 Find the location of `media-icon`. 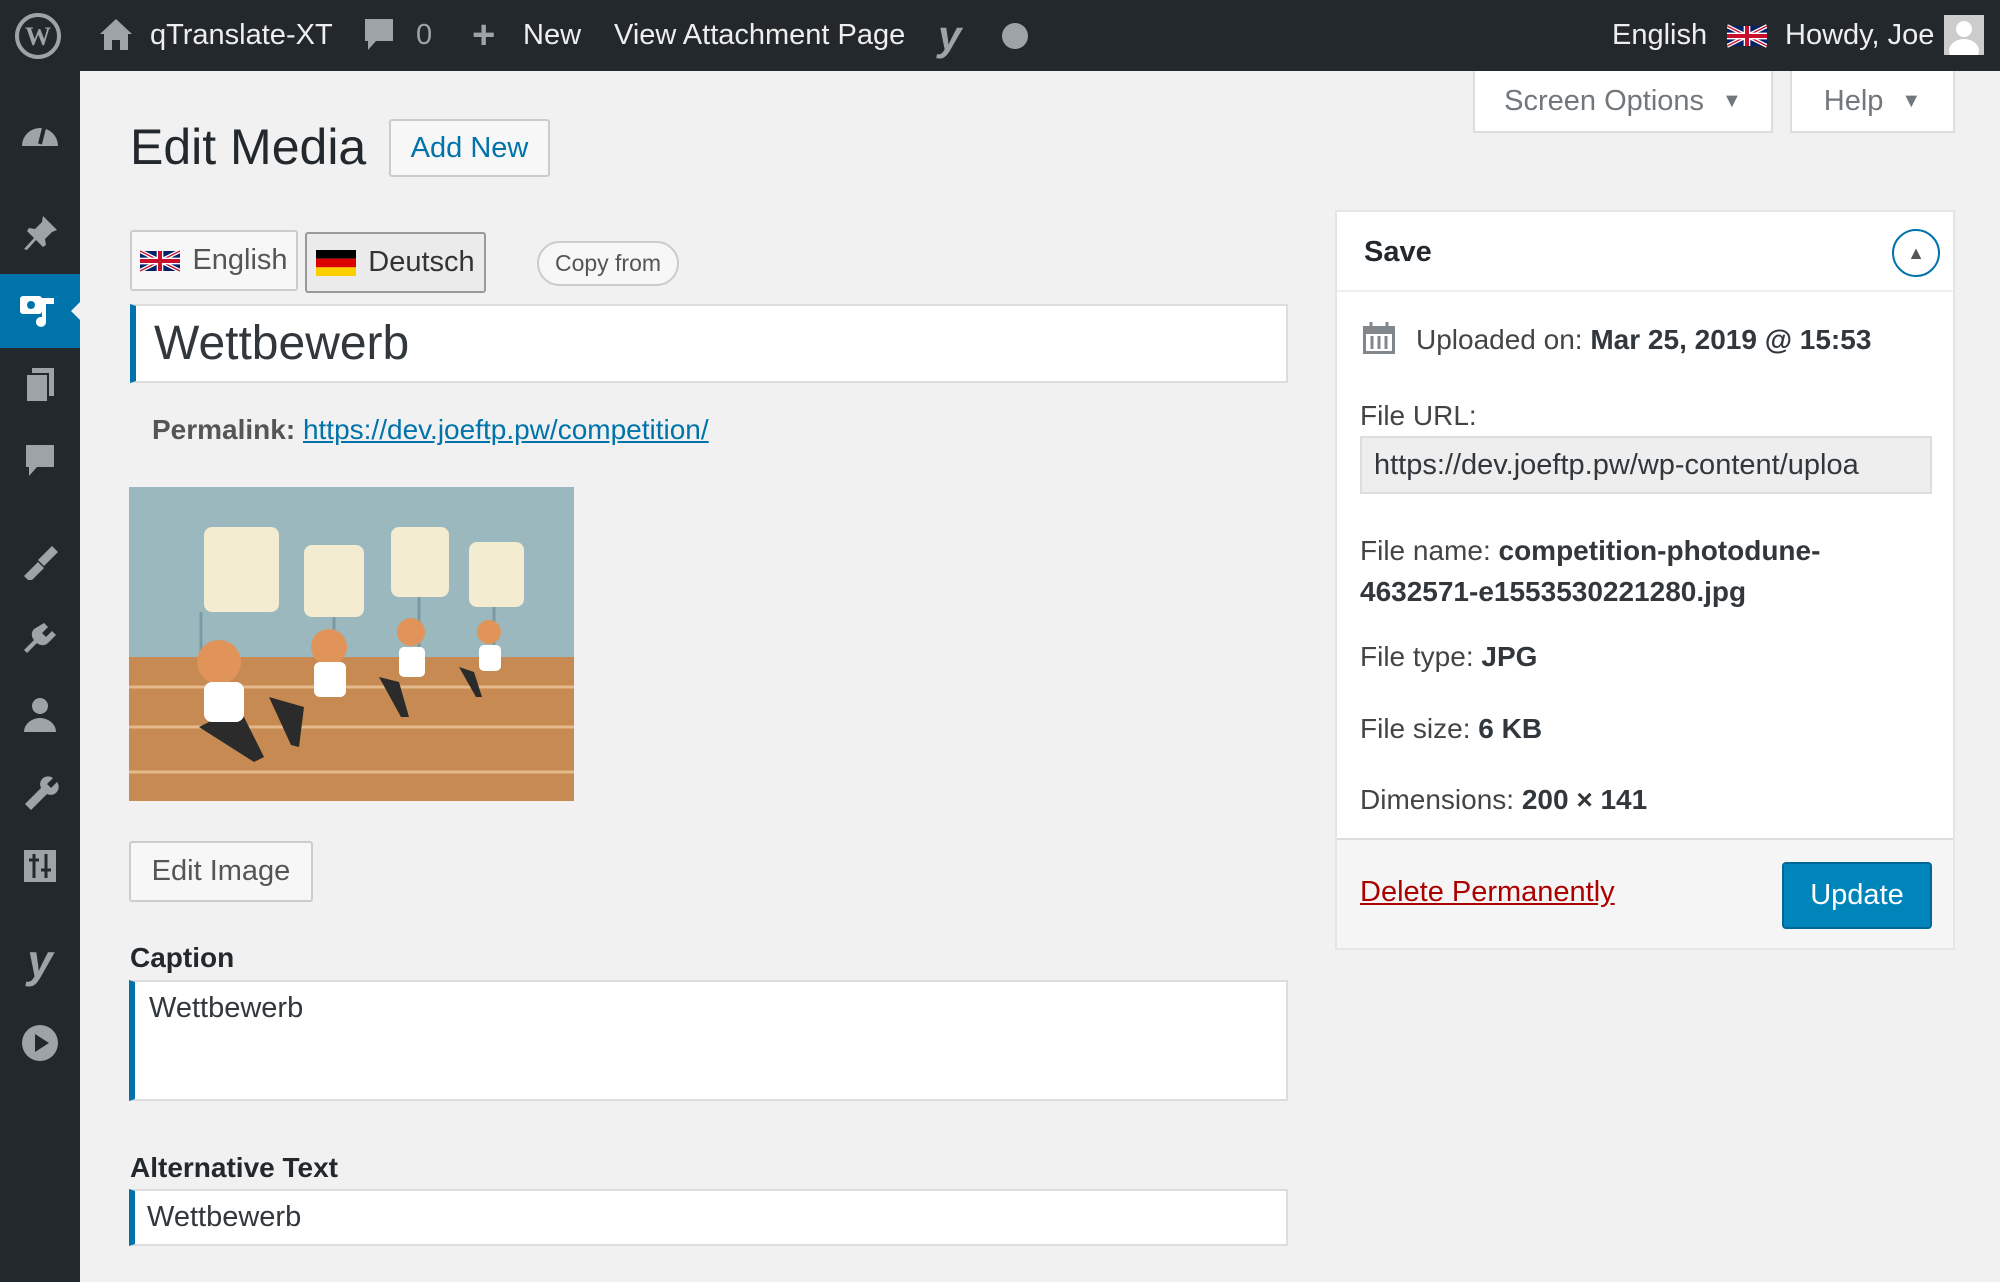

media-icon is located at coordinates (38, 311).